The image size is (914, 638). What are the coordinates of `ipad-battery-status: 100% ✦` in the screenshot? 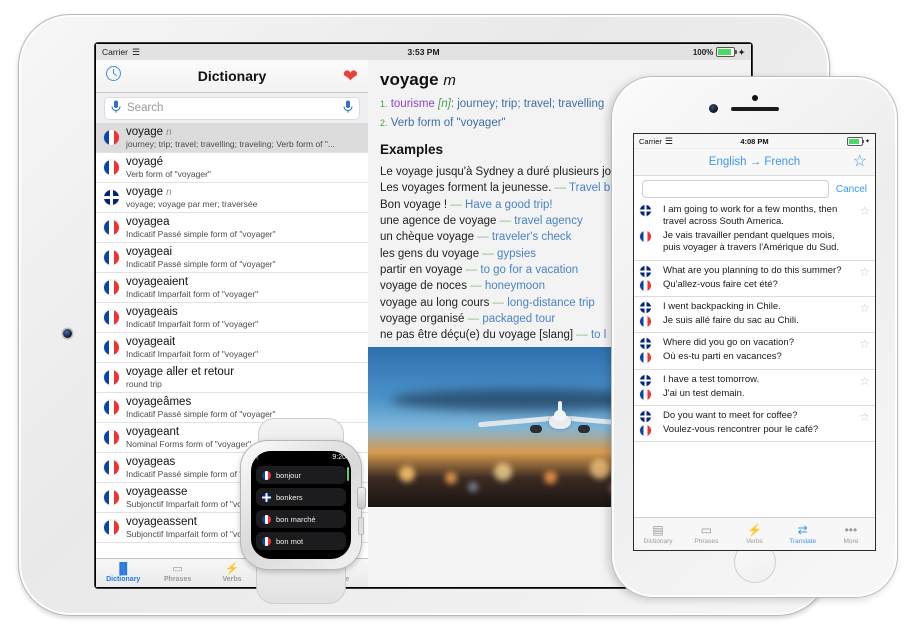 It's located at (718, 52).